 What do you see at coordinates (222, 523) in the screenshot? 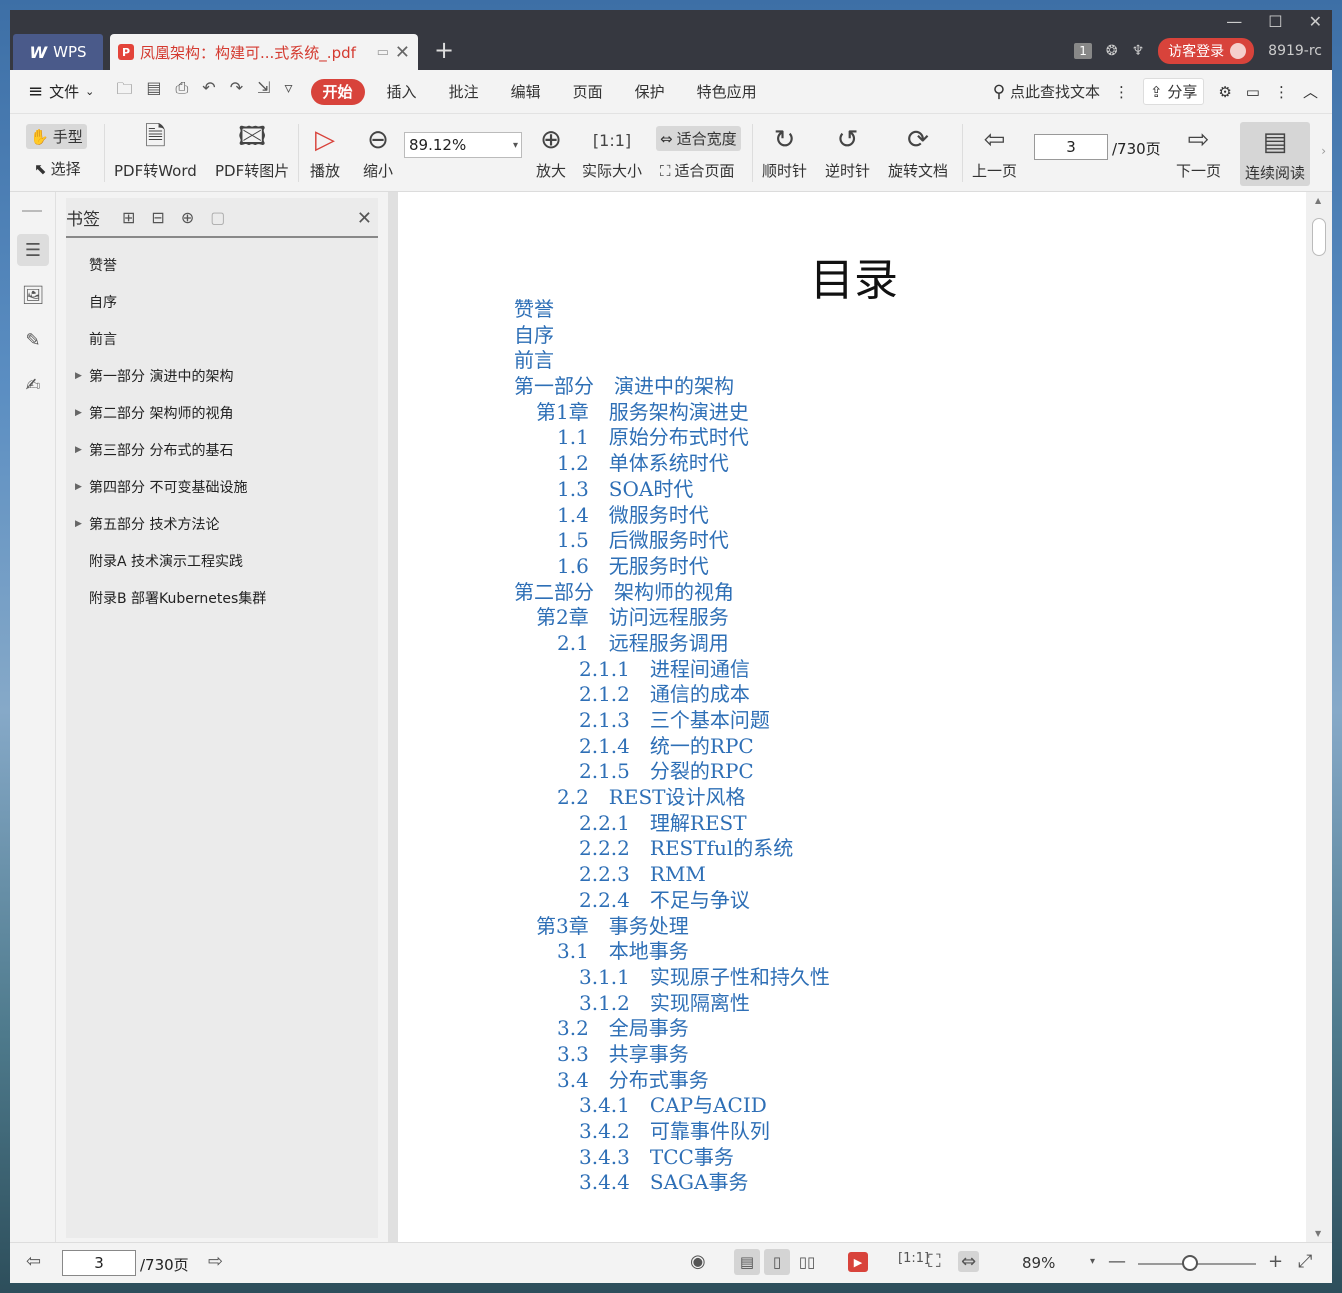
I see `bookmark-item: ▶ 第五部分 技术方法论` at bounding box center [222, 523].